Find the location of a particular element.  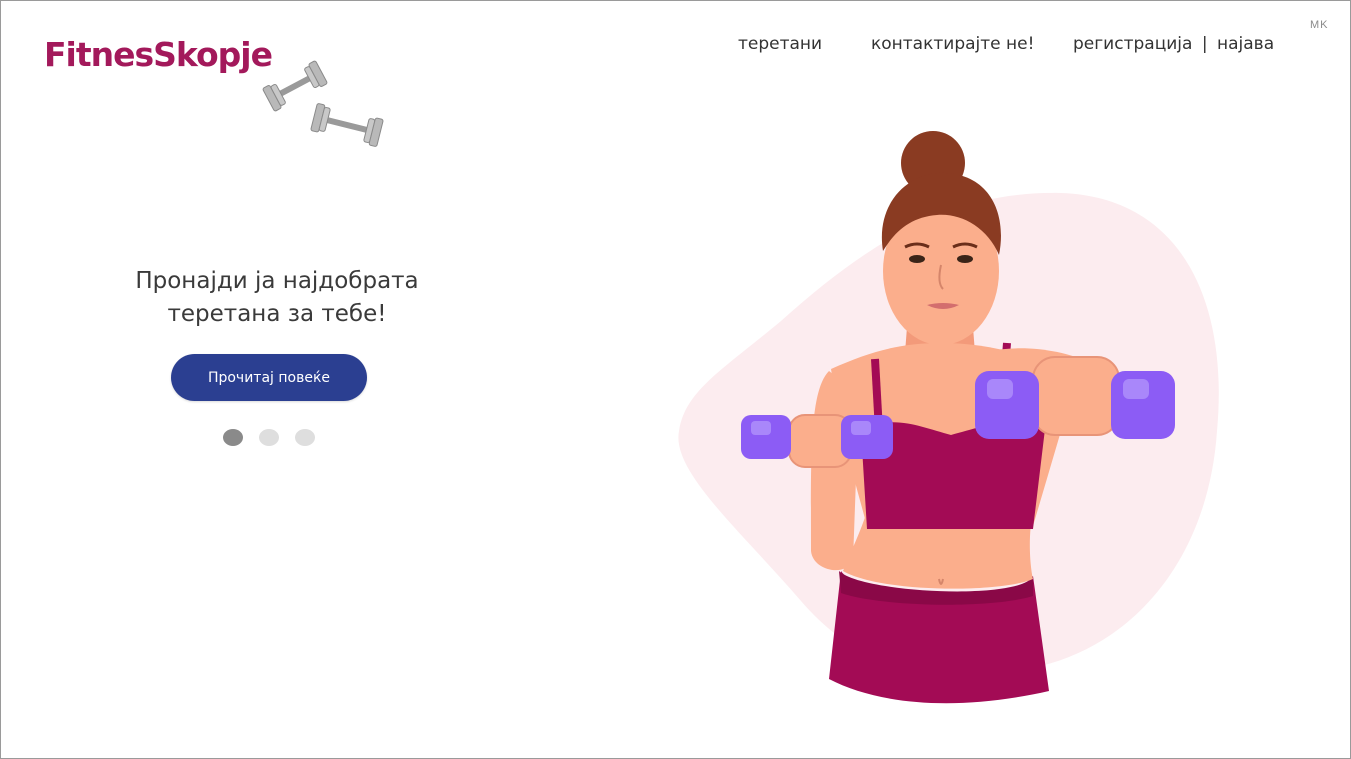

nav-auth: регистрација | најава is located at coordinates (1173, 44).